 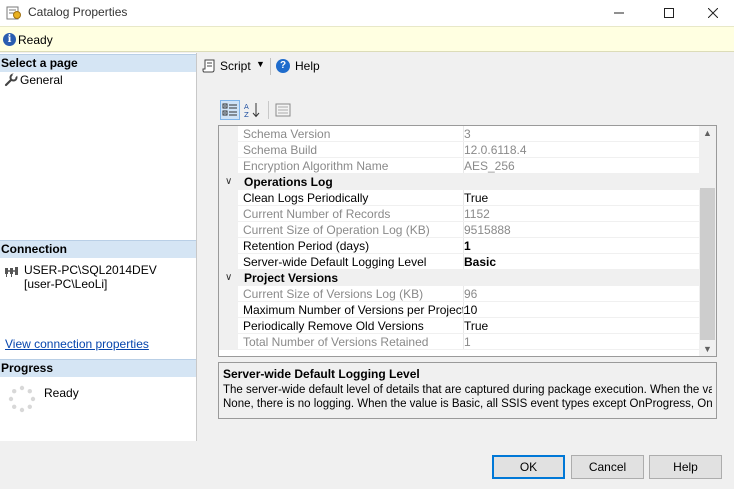 I want to click on close-button, so click(x=712, y=13).